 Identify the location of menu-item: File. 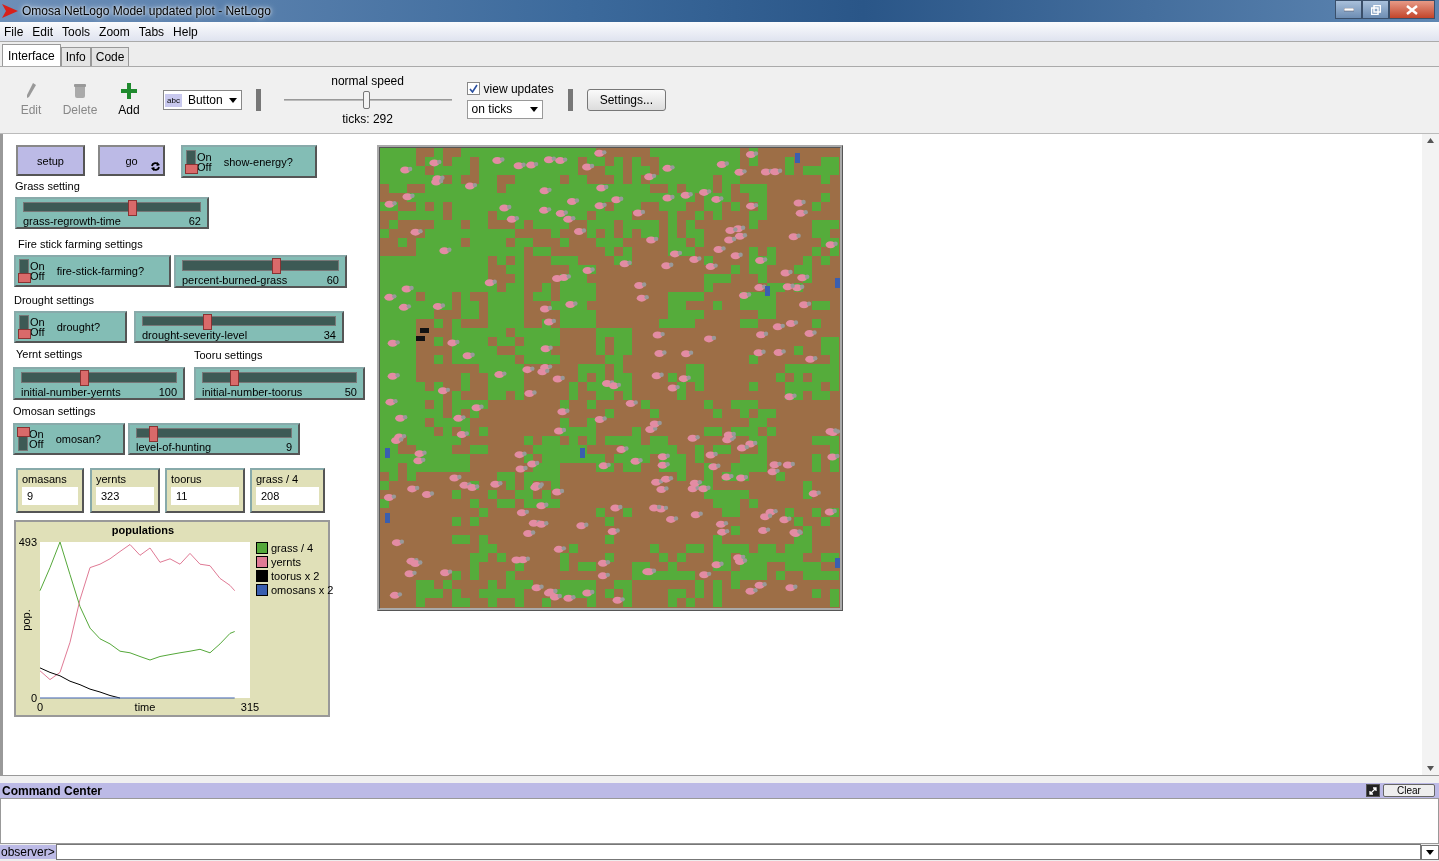
(14, 31).